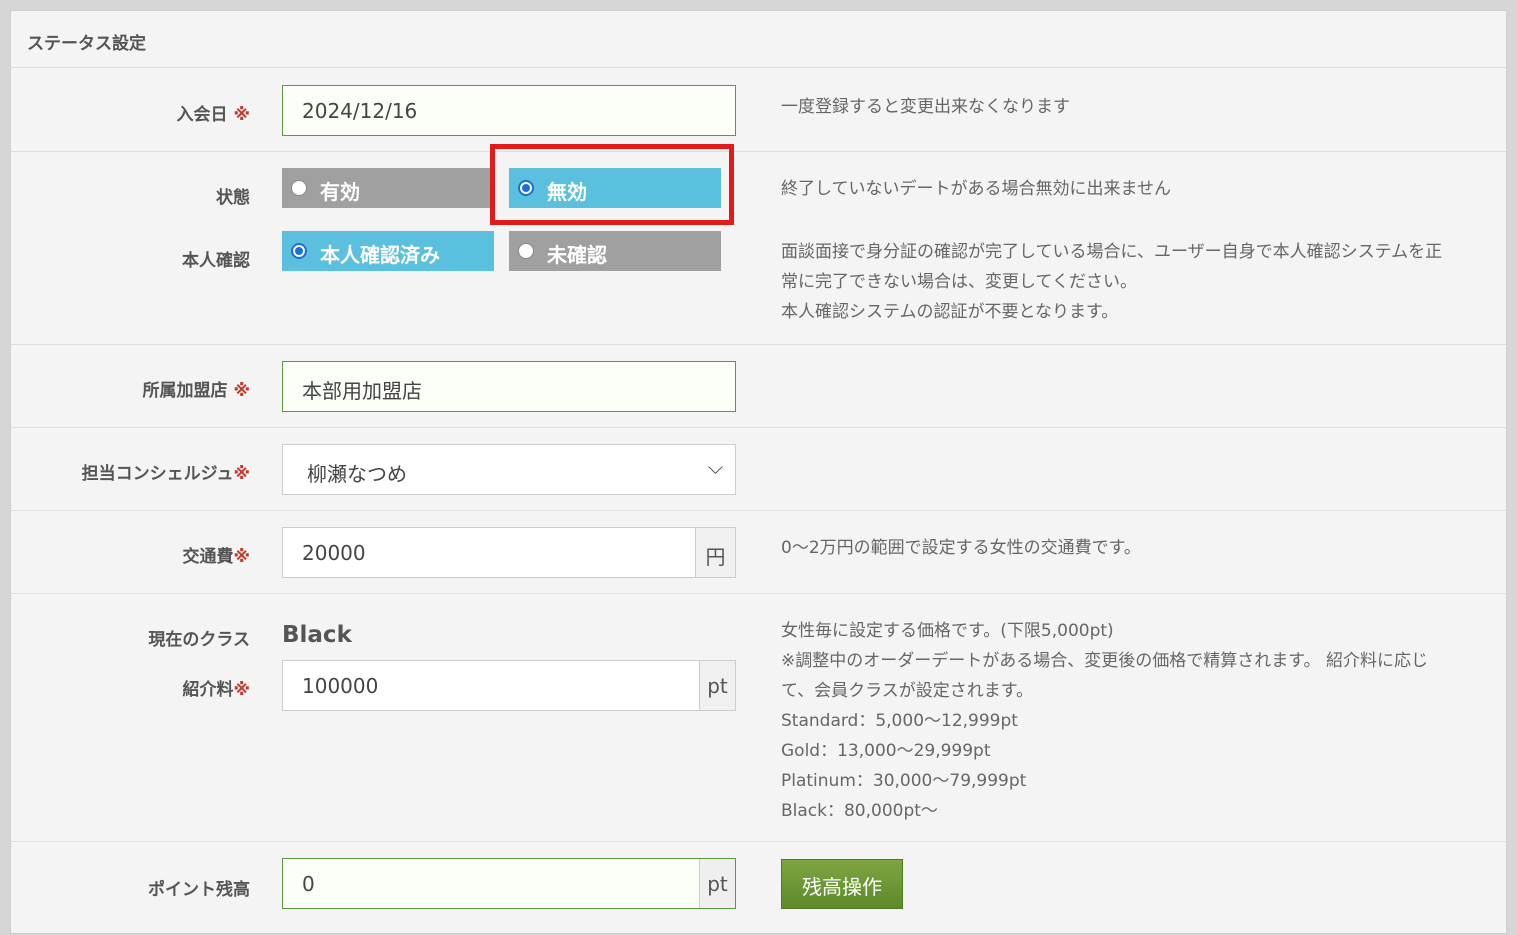  I want to click on store-input: 本部用加盟店, so click(509, 386).